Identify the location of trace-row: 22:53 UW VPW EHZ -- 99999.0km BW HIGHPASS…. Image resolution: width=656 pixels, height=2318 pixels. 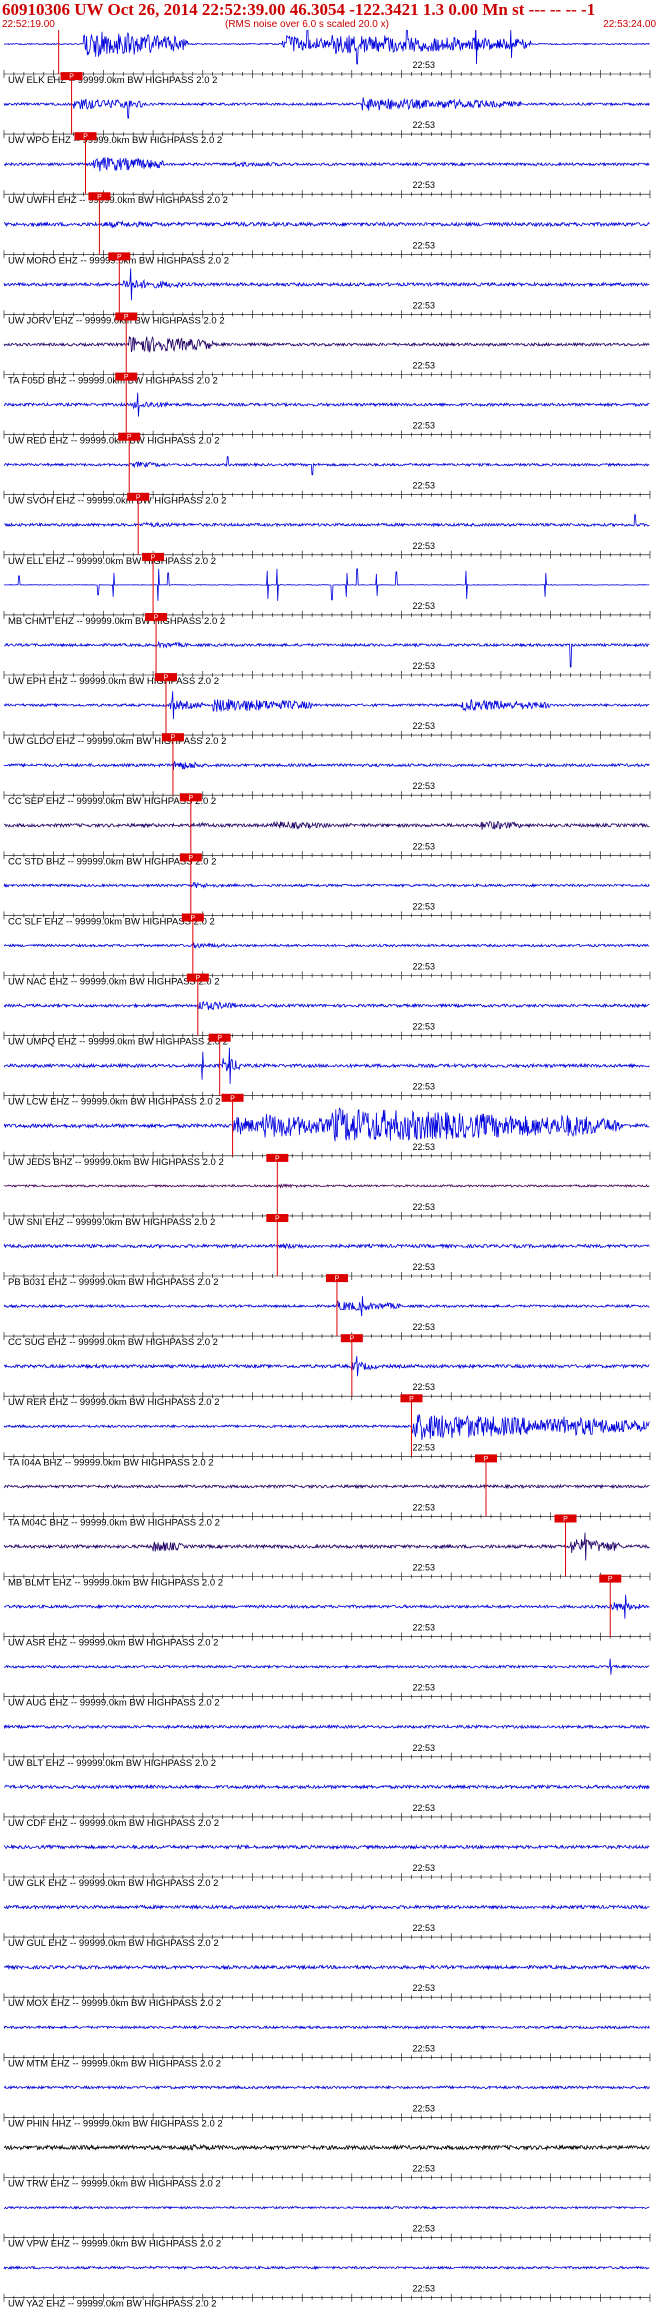
(327, 2227).